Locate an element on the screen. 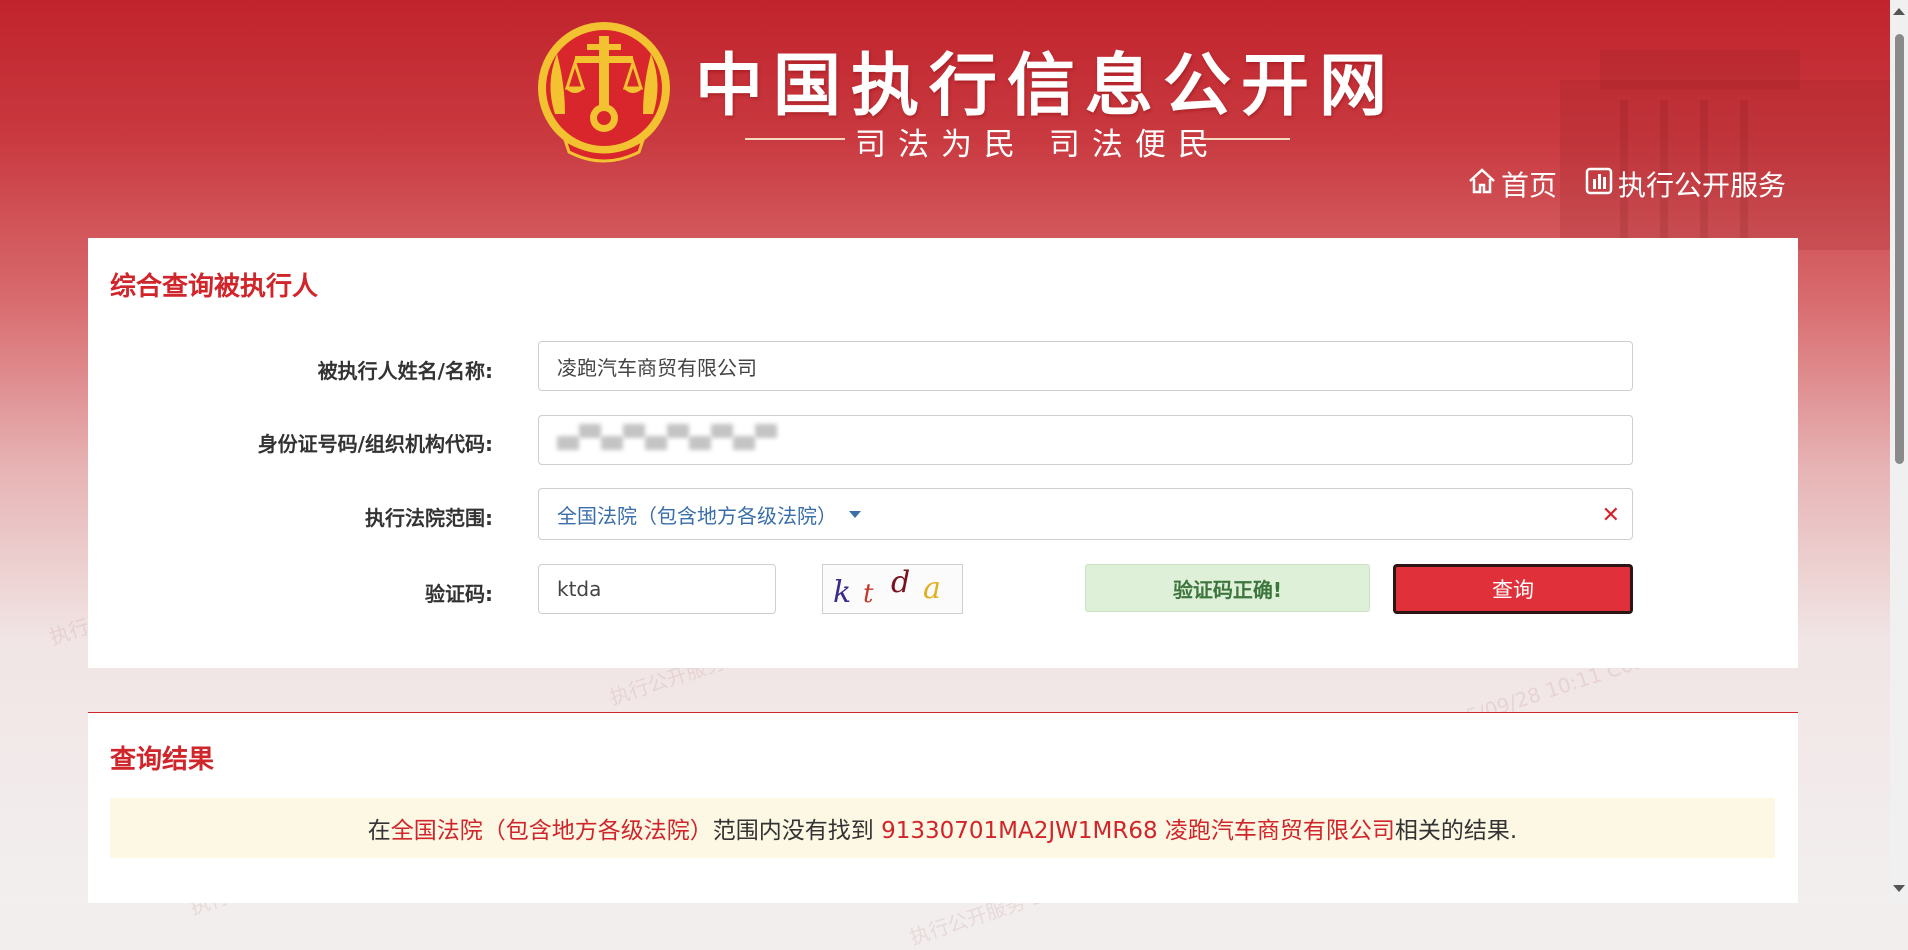 The width and height of the screenshot is (1908, 950). scroll-thumb is located at coordinates (1899, 249).